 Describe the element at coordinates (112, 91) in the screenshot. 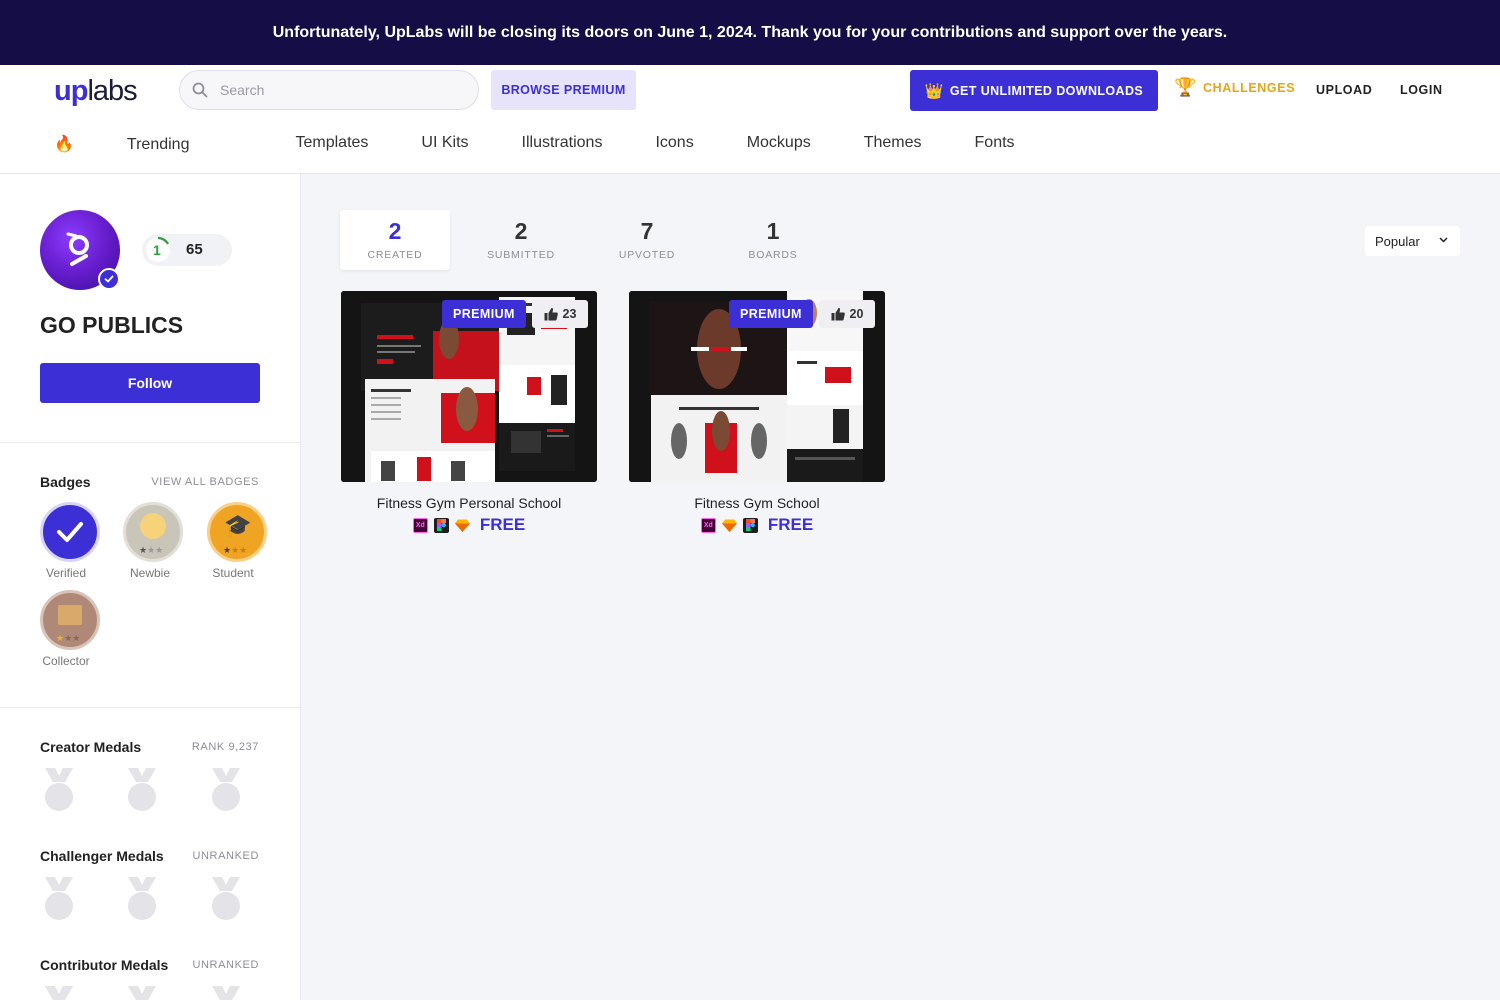

I see `logo-labs: labs` at that location.